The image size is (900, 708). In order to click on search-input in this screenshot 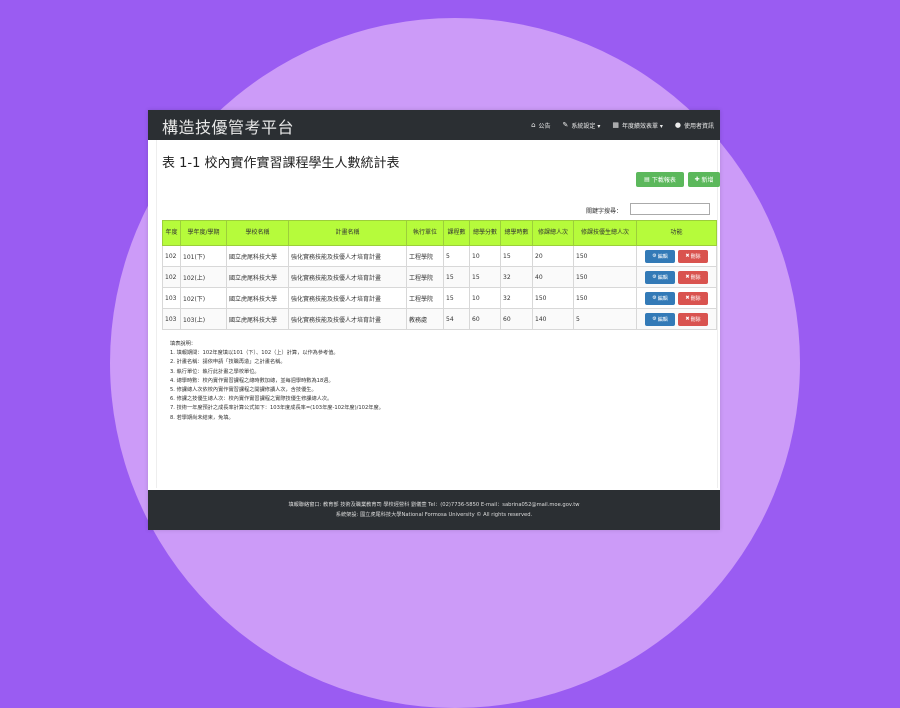, I will do `click(670, 209)`.